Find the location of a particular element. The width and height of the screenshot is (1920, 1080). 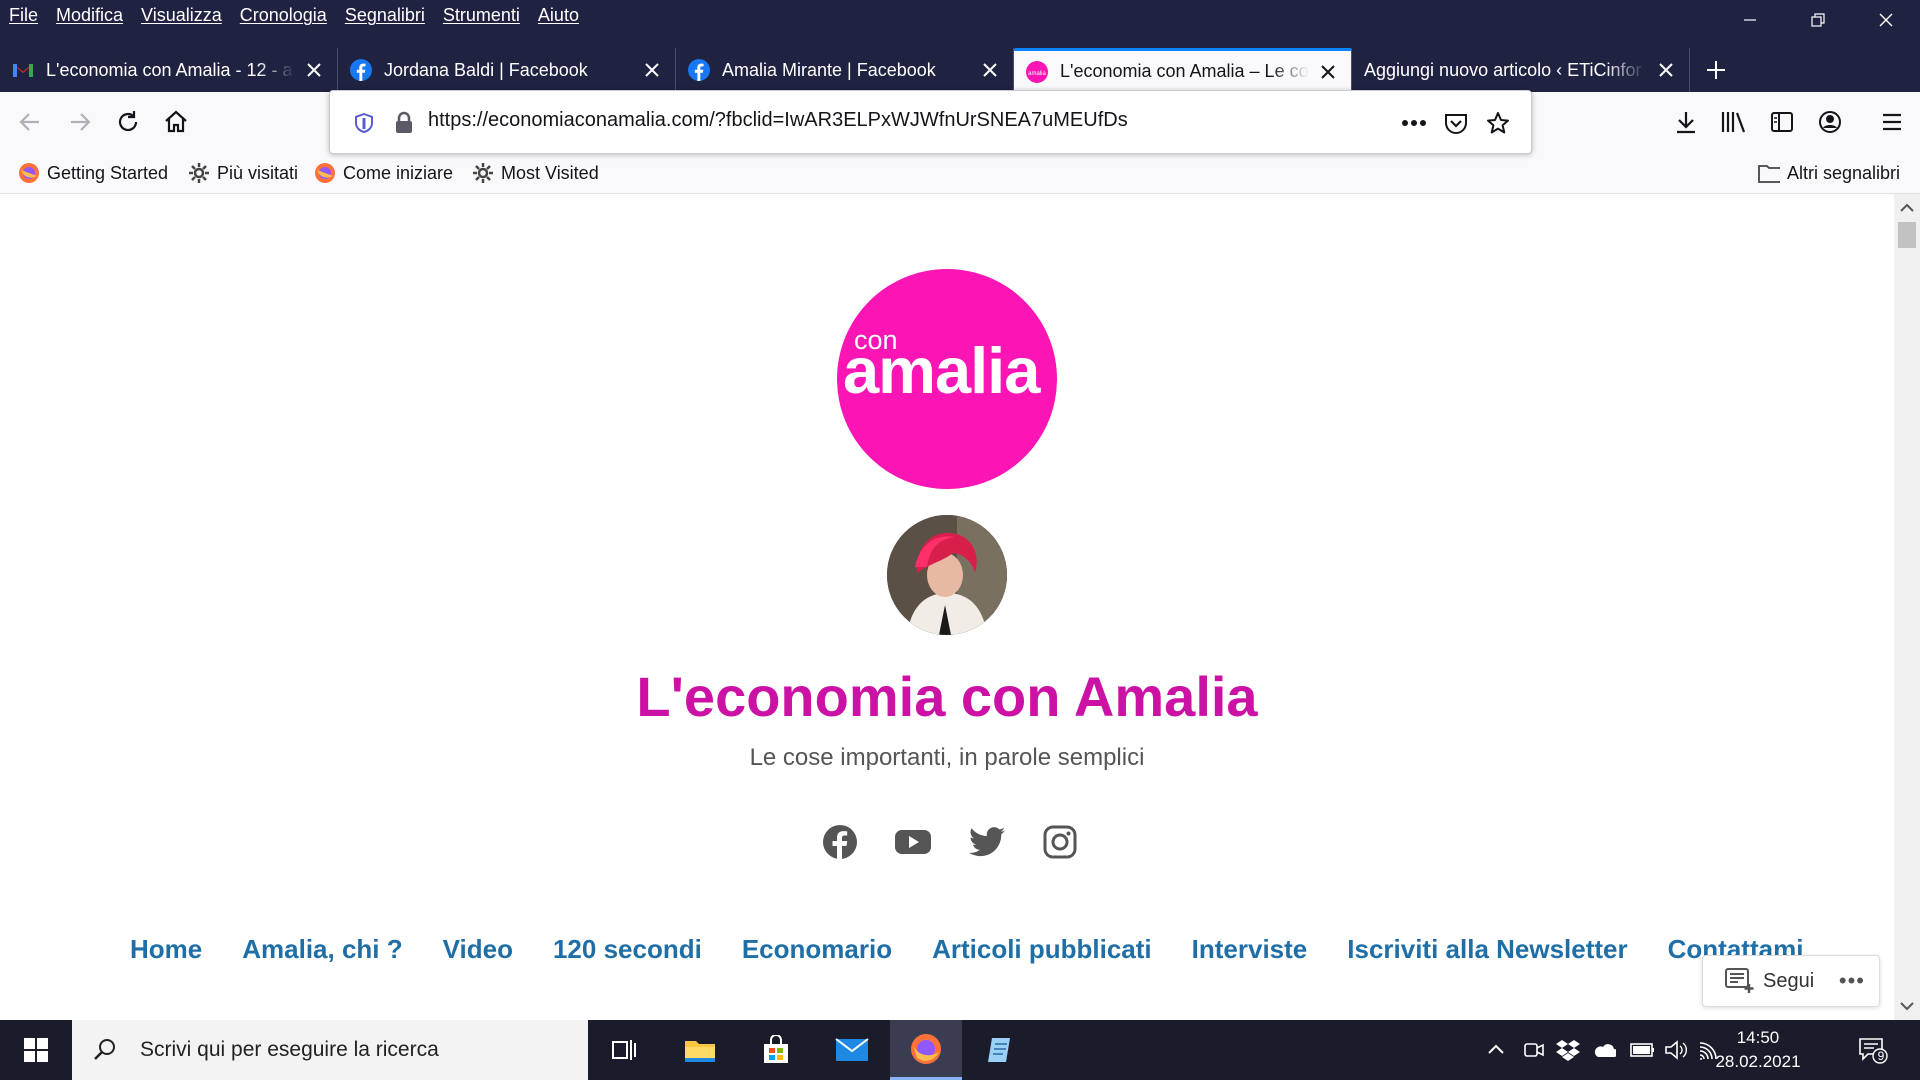

restore-button is located at coordinates (1818, 20).